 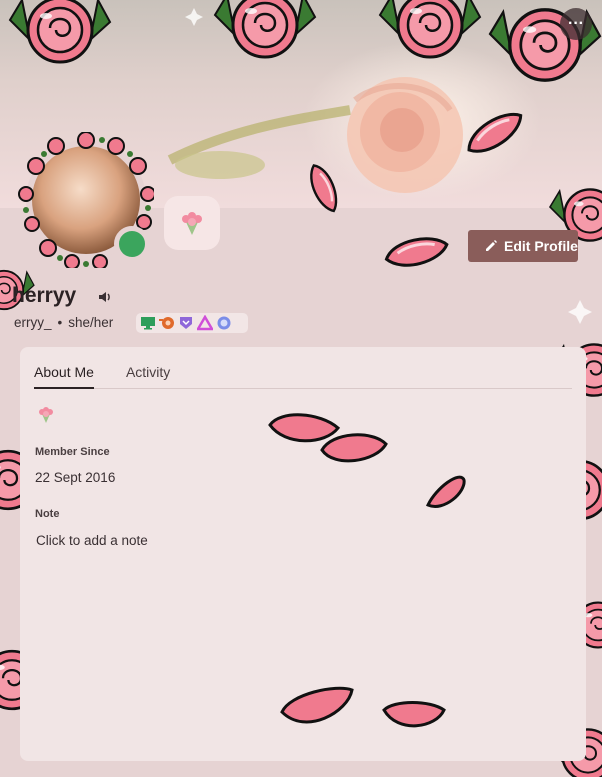 What do you see at coordinates (186, 323) in the screenshot?
I see `nitro-badge-icon` at bounding box center [186, 323].